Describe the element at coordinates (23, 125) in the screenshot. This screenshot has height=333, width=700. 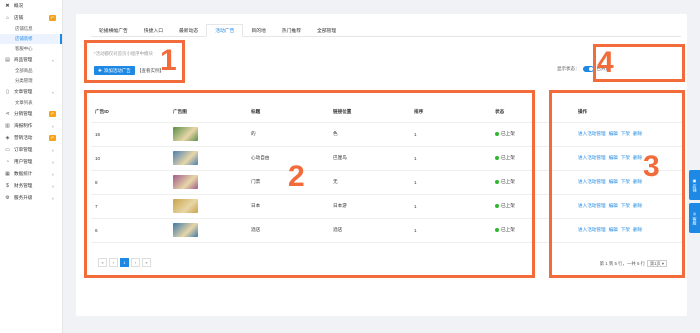
I see `sidebar-item-label: 海报制作` at that location.